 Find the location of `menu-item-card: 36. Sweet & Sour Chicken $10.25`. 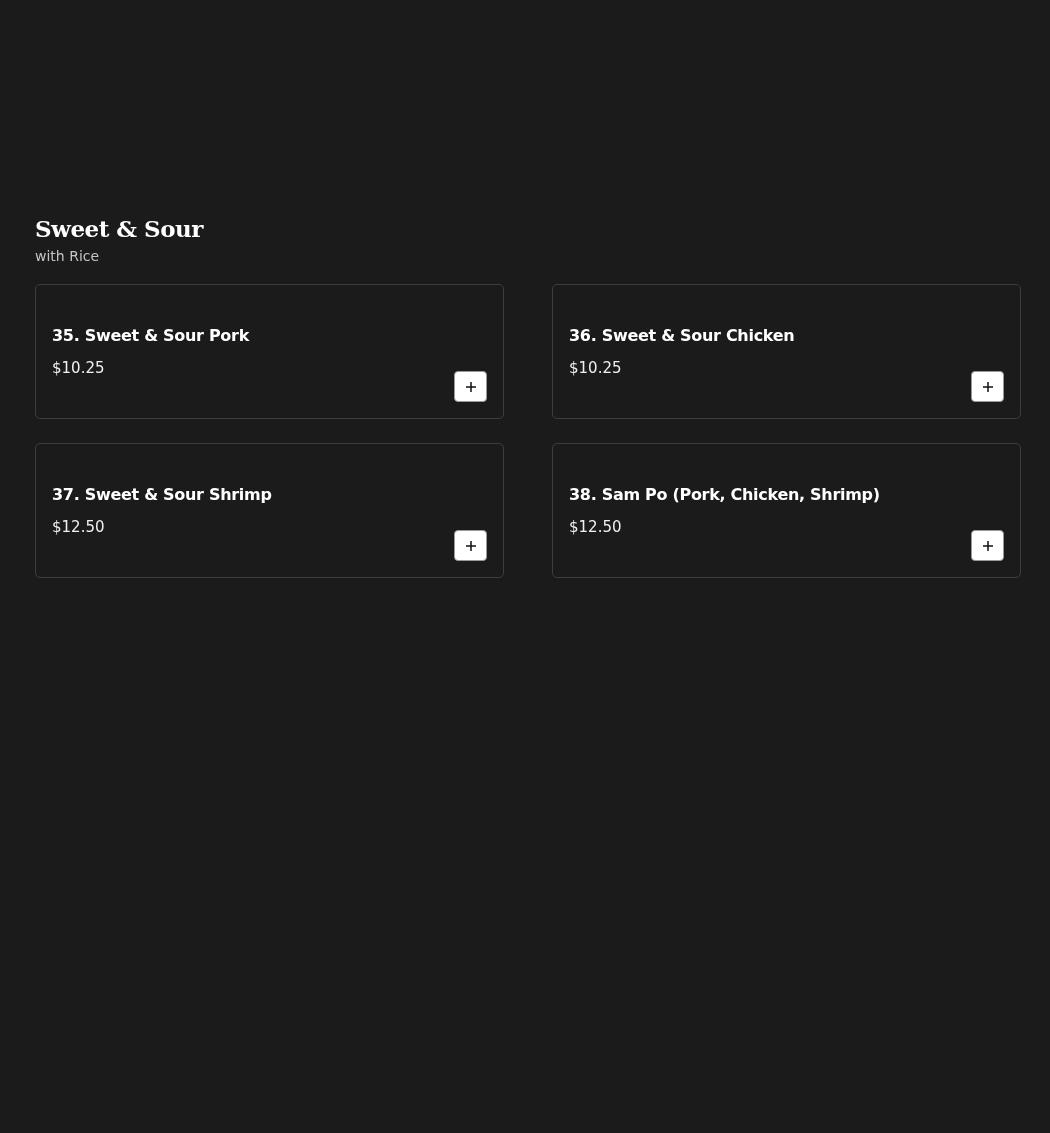

menu-item-card: 36. Sweet & Sour Chicken $10.25 is located at coordinates (786, 351).